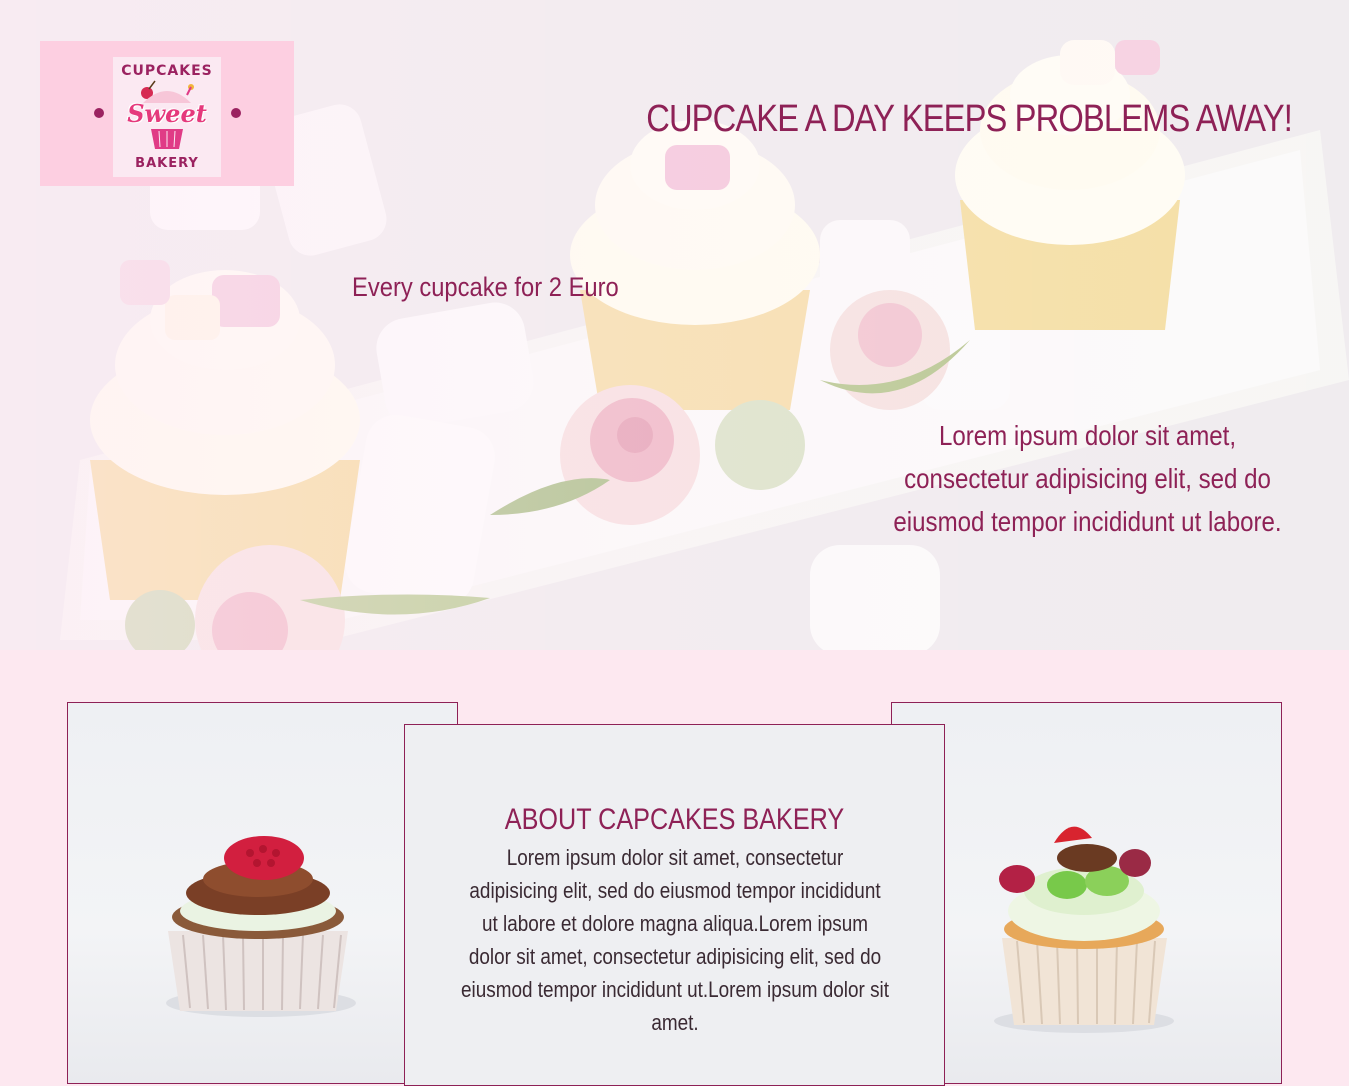 The image size is (1349, 1086). I want to click on about-title: ABOUT CAPCAKES BAKERY, so click(674, 819).